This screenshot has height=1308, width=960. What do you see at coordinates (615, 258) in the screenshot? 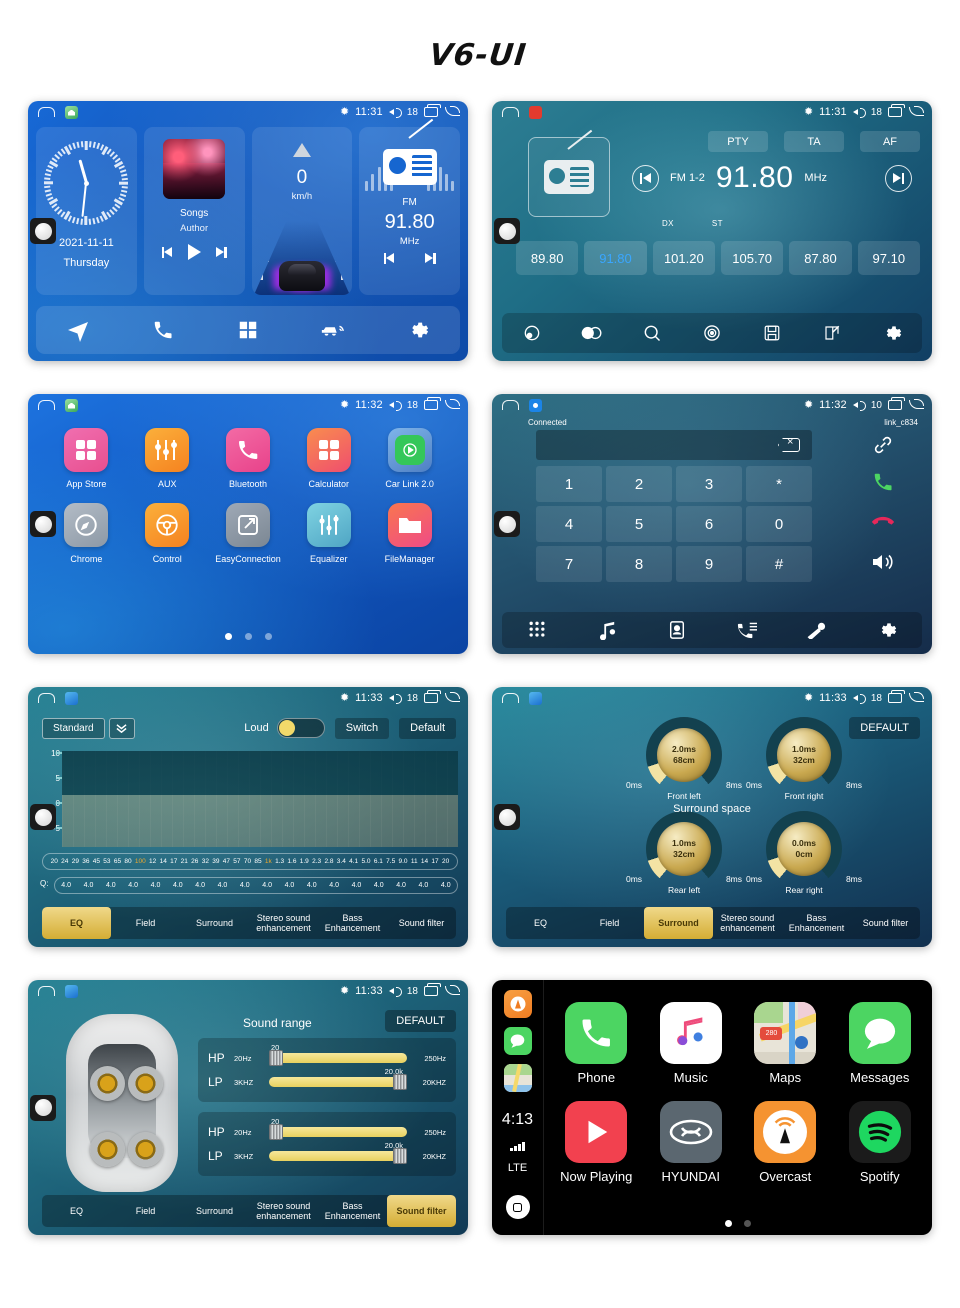
I see `preset-button: 91.80` at bounding box center [615, 258].